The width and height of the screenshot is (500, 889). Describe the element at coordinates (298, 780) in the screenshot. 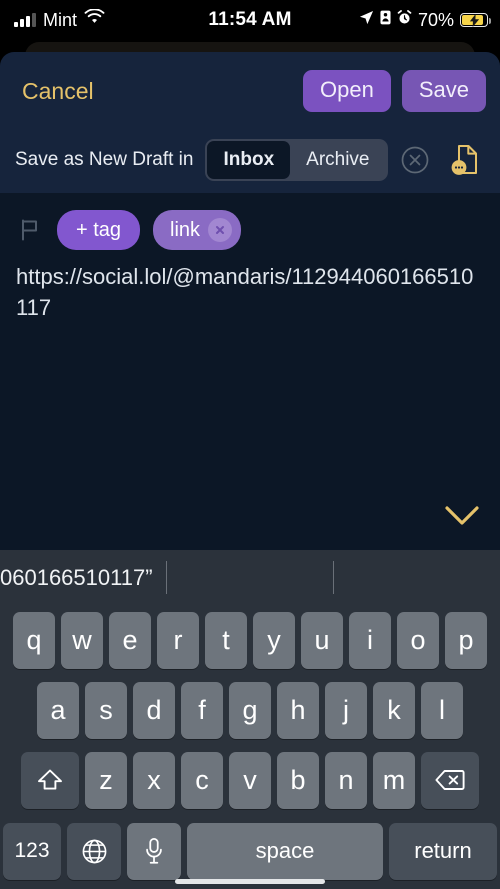

I see `key-b: b` at that location.